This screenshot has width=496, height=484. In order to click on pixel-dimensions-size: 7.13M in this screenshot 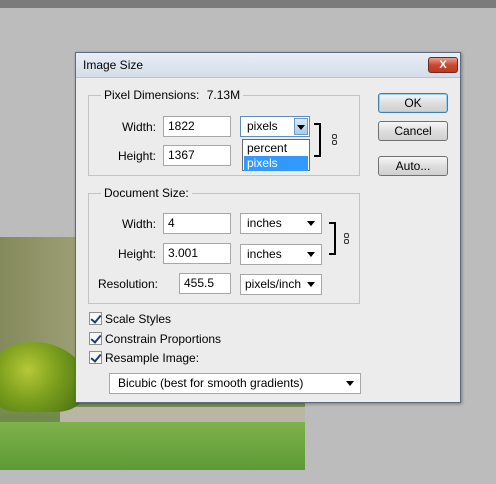, I will do `click(223, 95)`.